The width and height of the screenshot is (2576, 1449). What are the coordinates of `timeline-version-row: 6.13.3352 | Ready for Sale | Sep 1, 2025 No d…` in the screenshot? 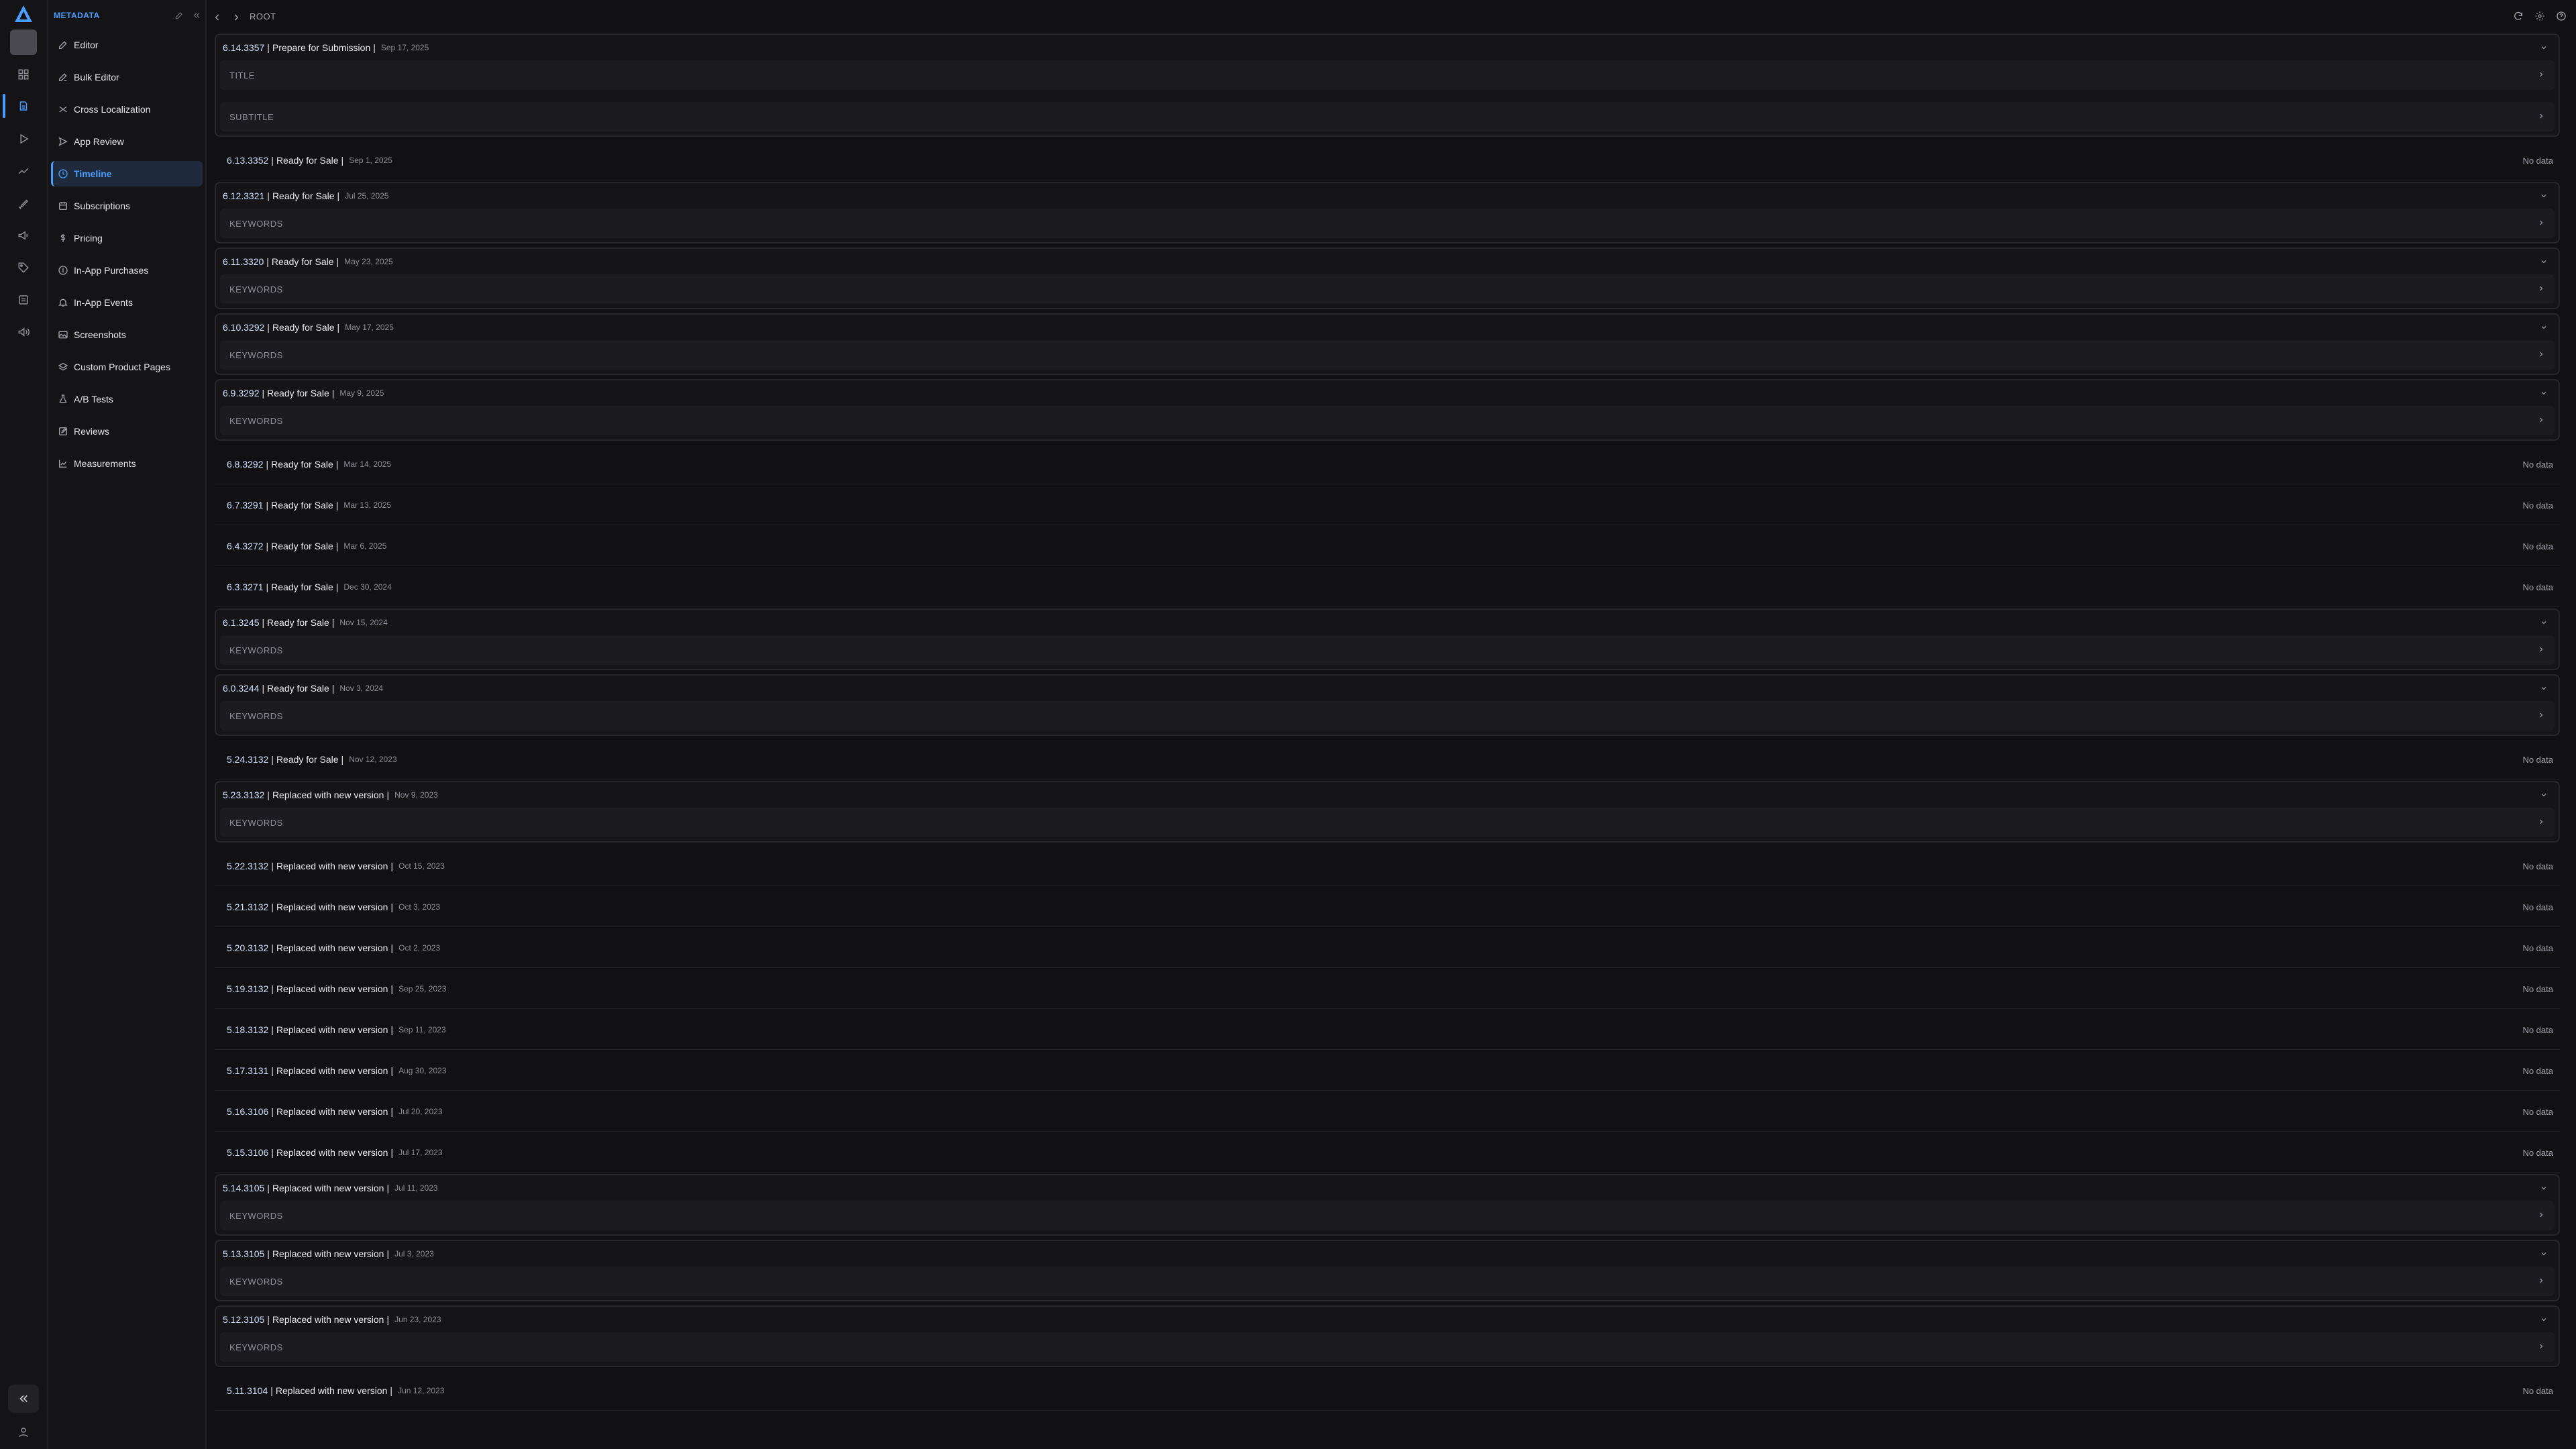 It's located at (1387, 160).